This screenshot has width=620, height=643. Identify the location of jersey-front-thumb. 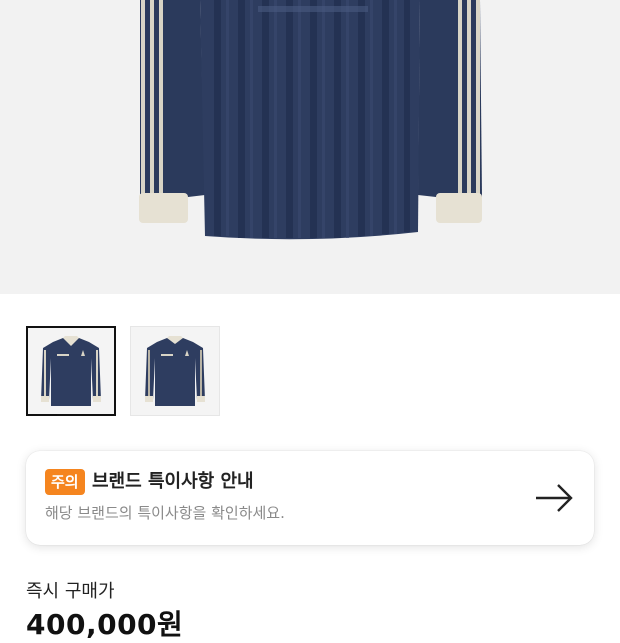
(71, 371).